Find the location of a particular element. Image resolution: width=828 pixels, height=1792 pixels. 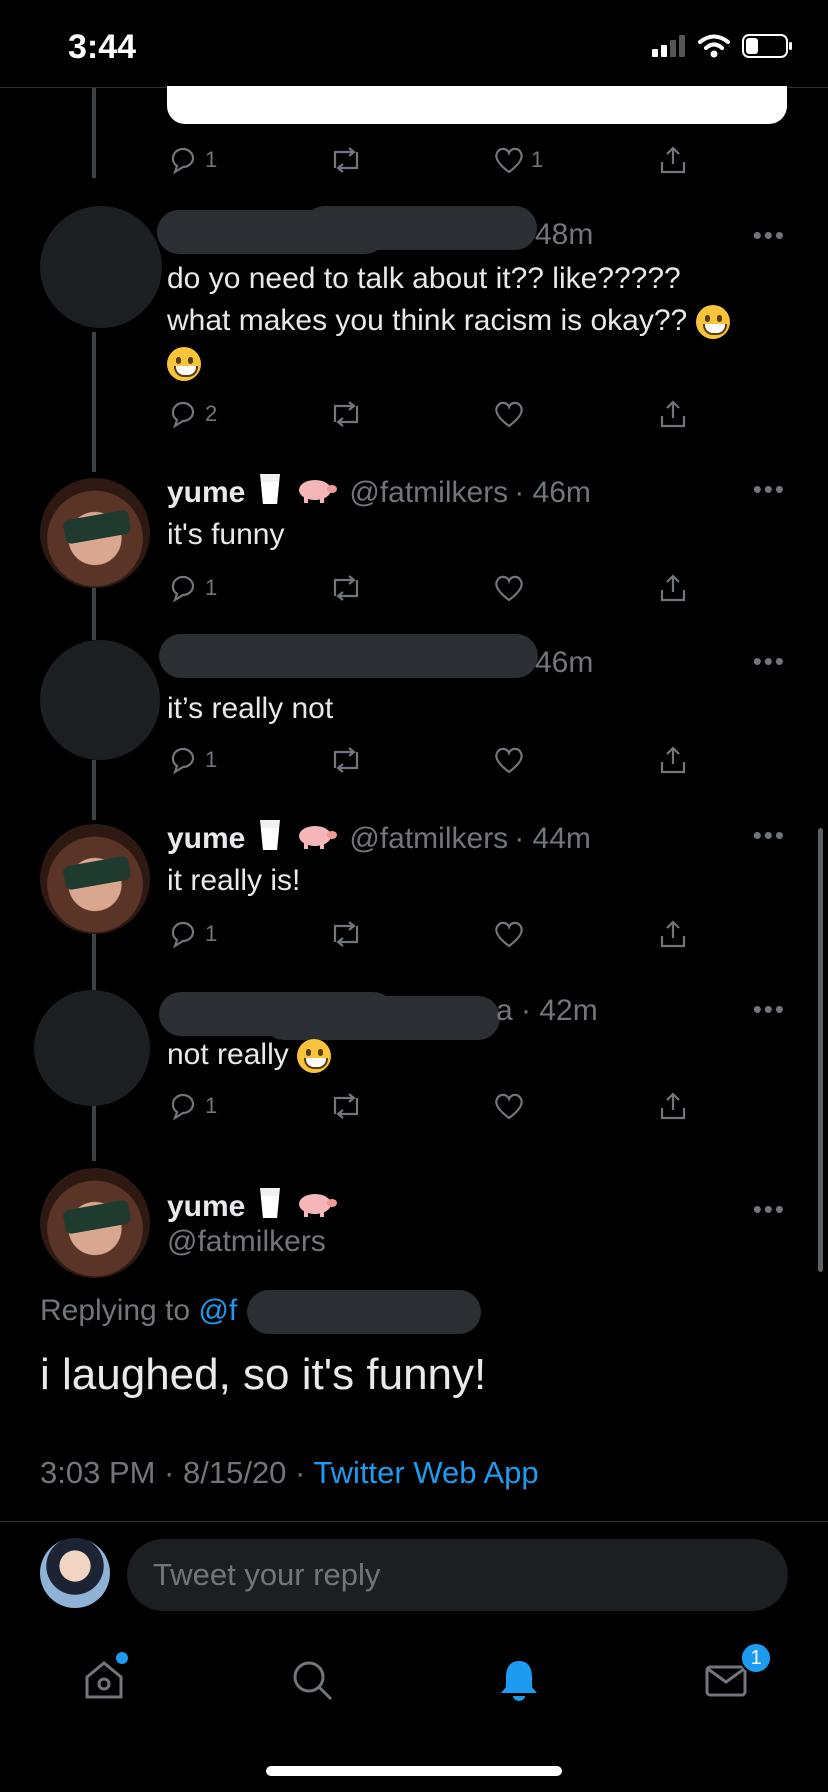

search-icon is located at coordinates (313, 1681).